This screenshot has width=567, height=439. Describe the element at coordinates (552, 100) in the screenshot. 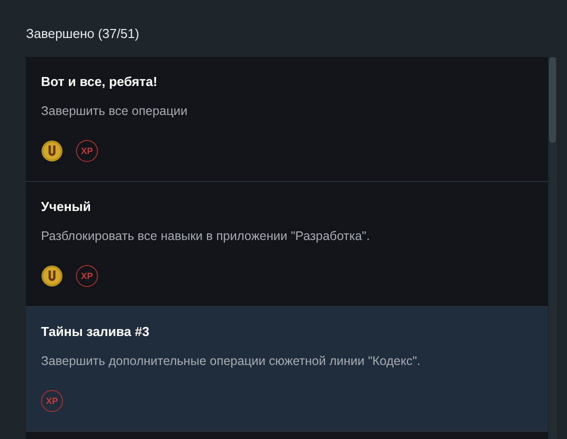

I see `scrollbar-thumb` at that location.